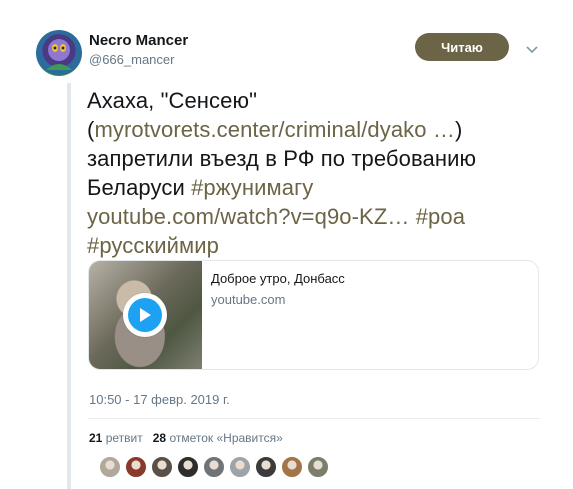 The height and width of the screenshot is (489, 573). What do you see at coordinates (322, 187) in the screenshot?
I see `tweet-text-line: Беларуси #ржунимагу` at bounding box center [322, 187].